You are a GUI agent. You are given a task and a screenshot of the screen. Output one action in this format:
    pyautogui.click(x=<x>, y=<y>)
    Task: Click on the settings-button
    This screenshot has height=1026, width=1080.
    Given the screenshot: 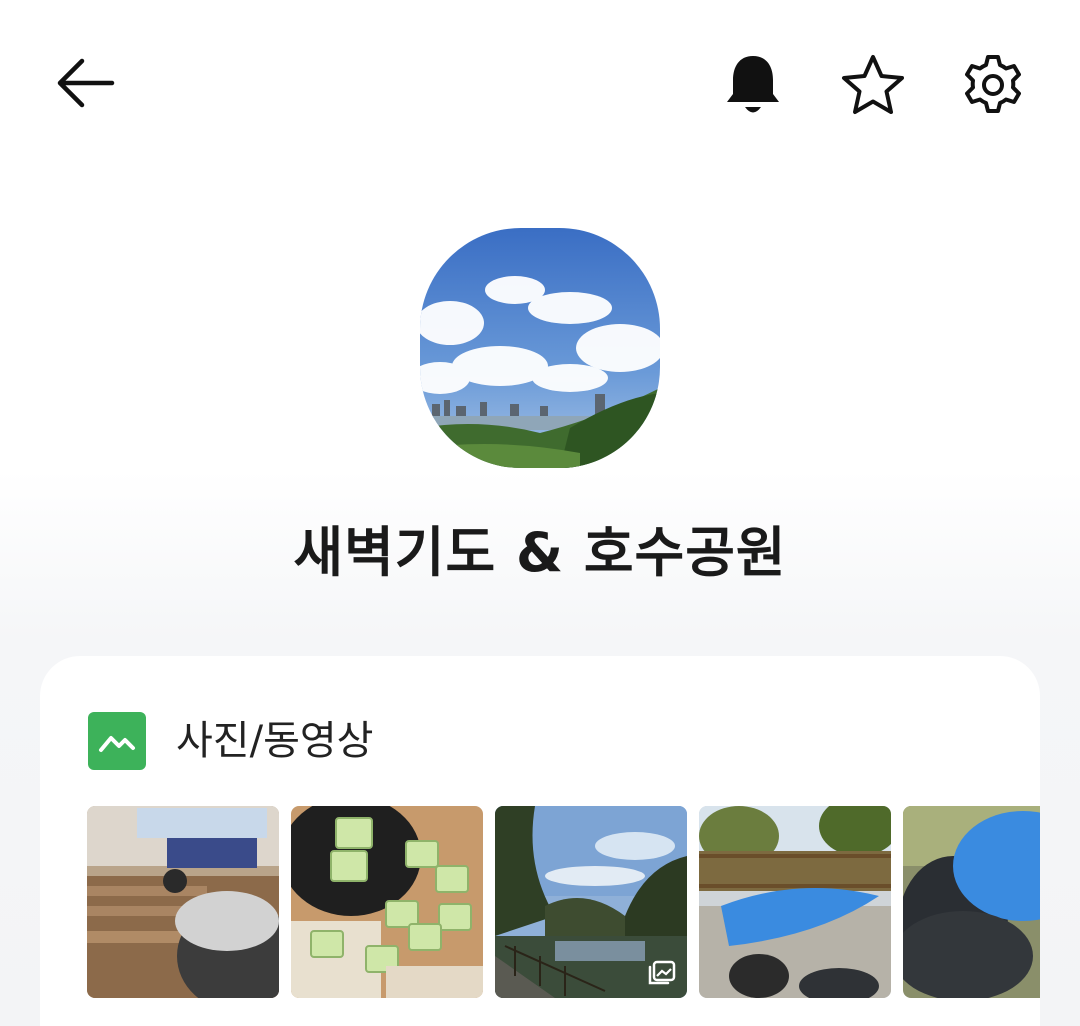 What is the action you would take?
    pyautogui.click(x=993, y=85)
    